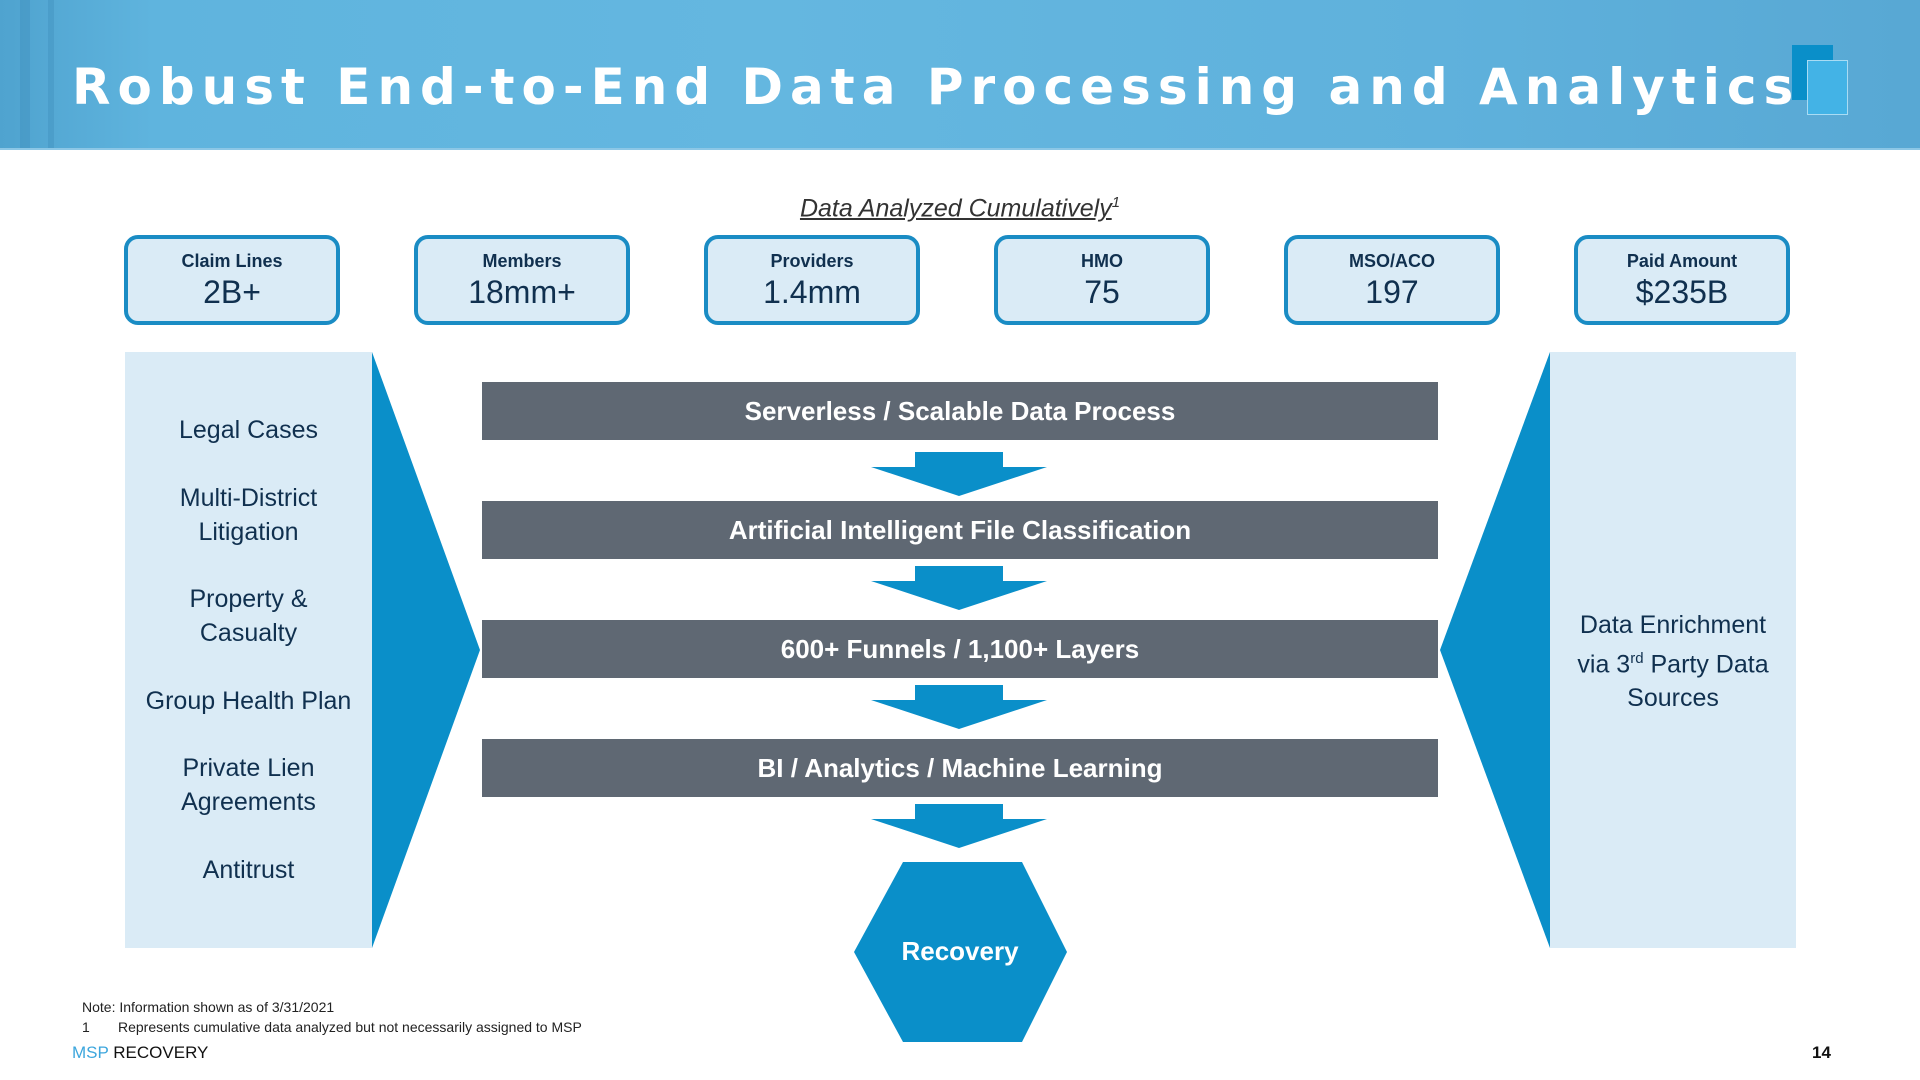 The image size is (1920, 1080). What do you see at coordinates (158, 1052) in the screenshot?
I see `brand-rest: RECOVERY` at bounding box center [158, 1052].